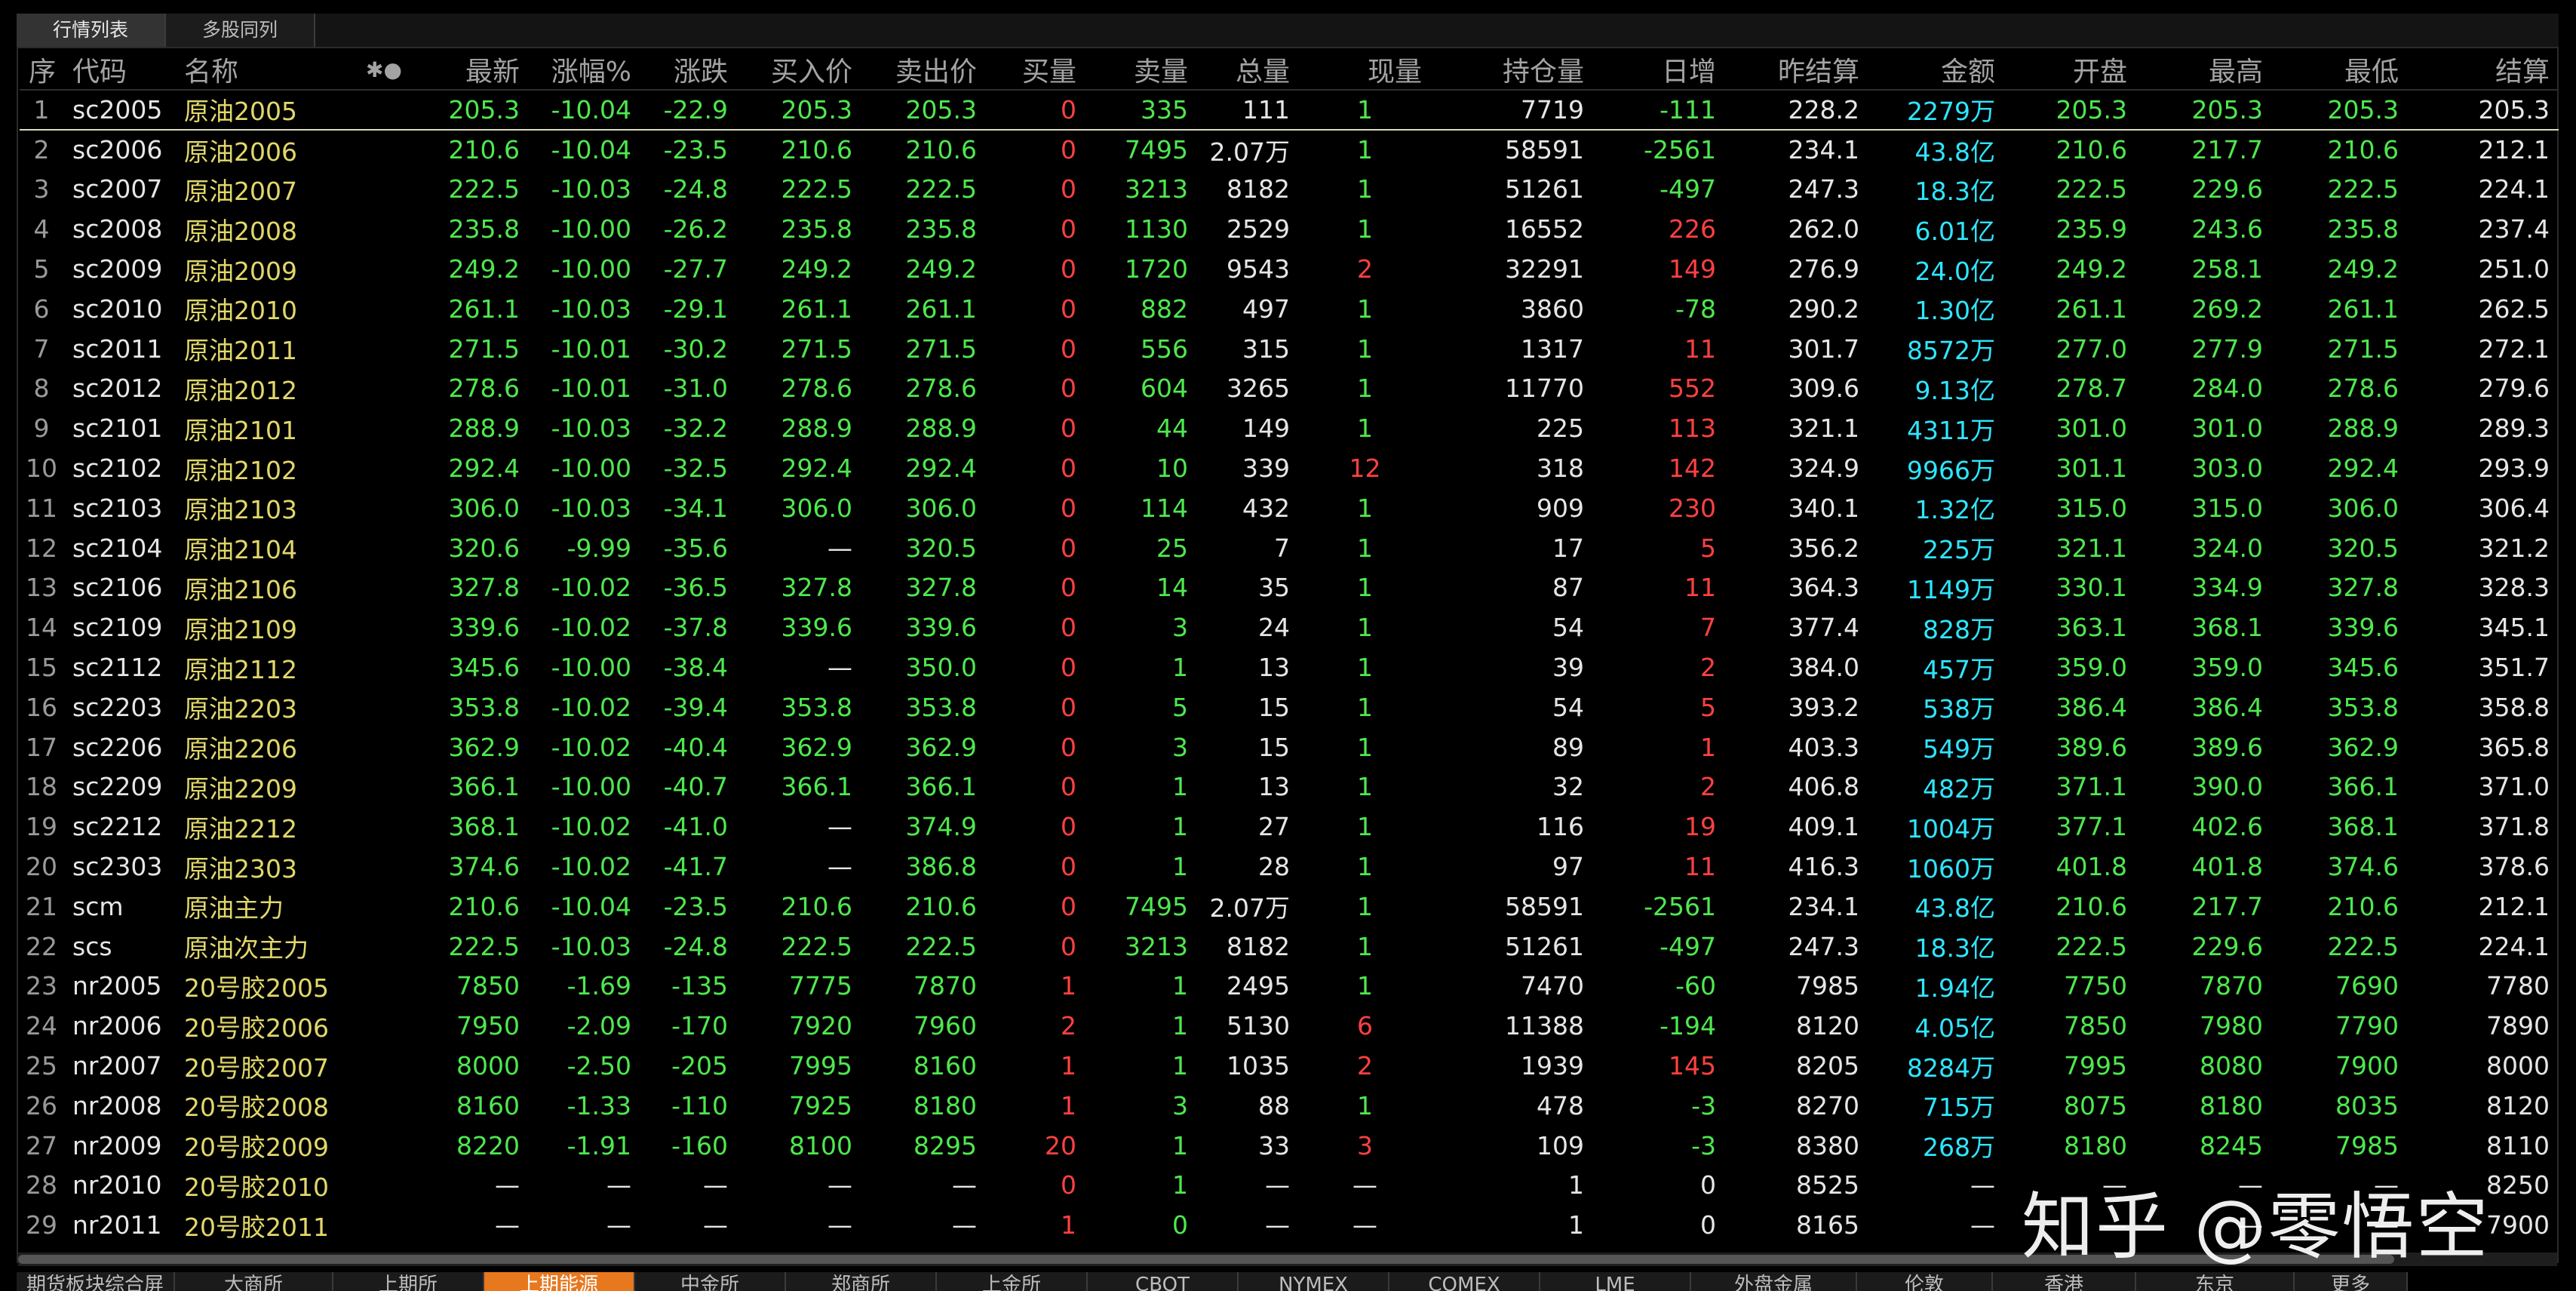 The image size is (2576, 1291). Describe the element at coordinates (584, 70) in the screenshot. I see `col-header-change-pct: 涨幅%` at that location.